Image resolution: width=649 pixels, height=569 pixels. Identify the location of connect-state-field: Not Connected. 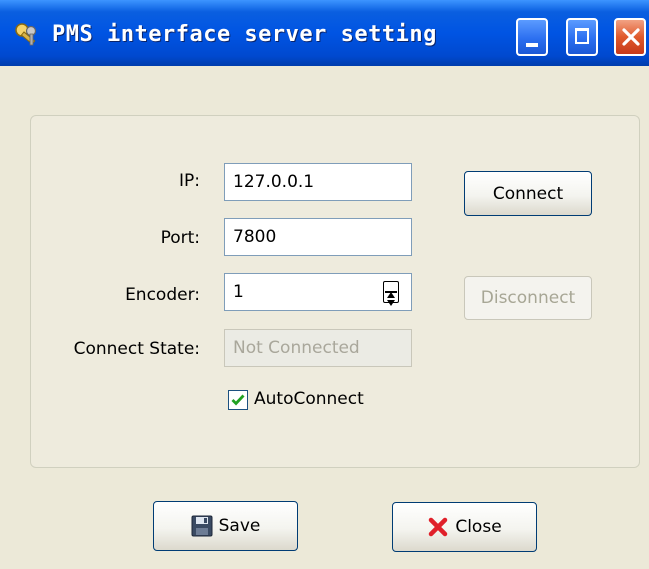
(318, 348).